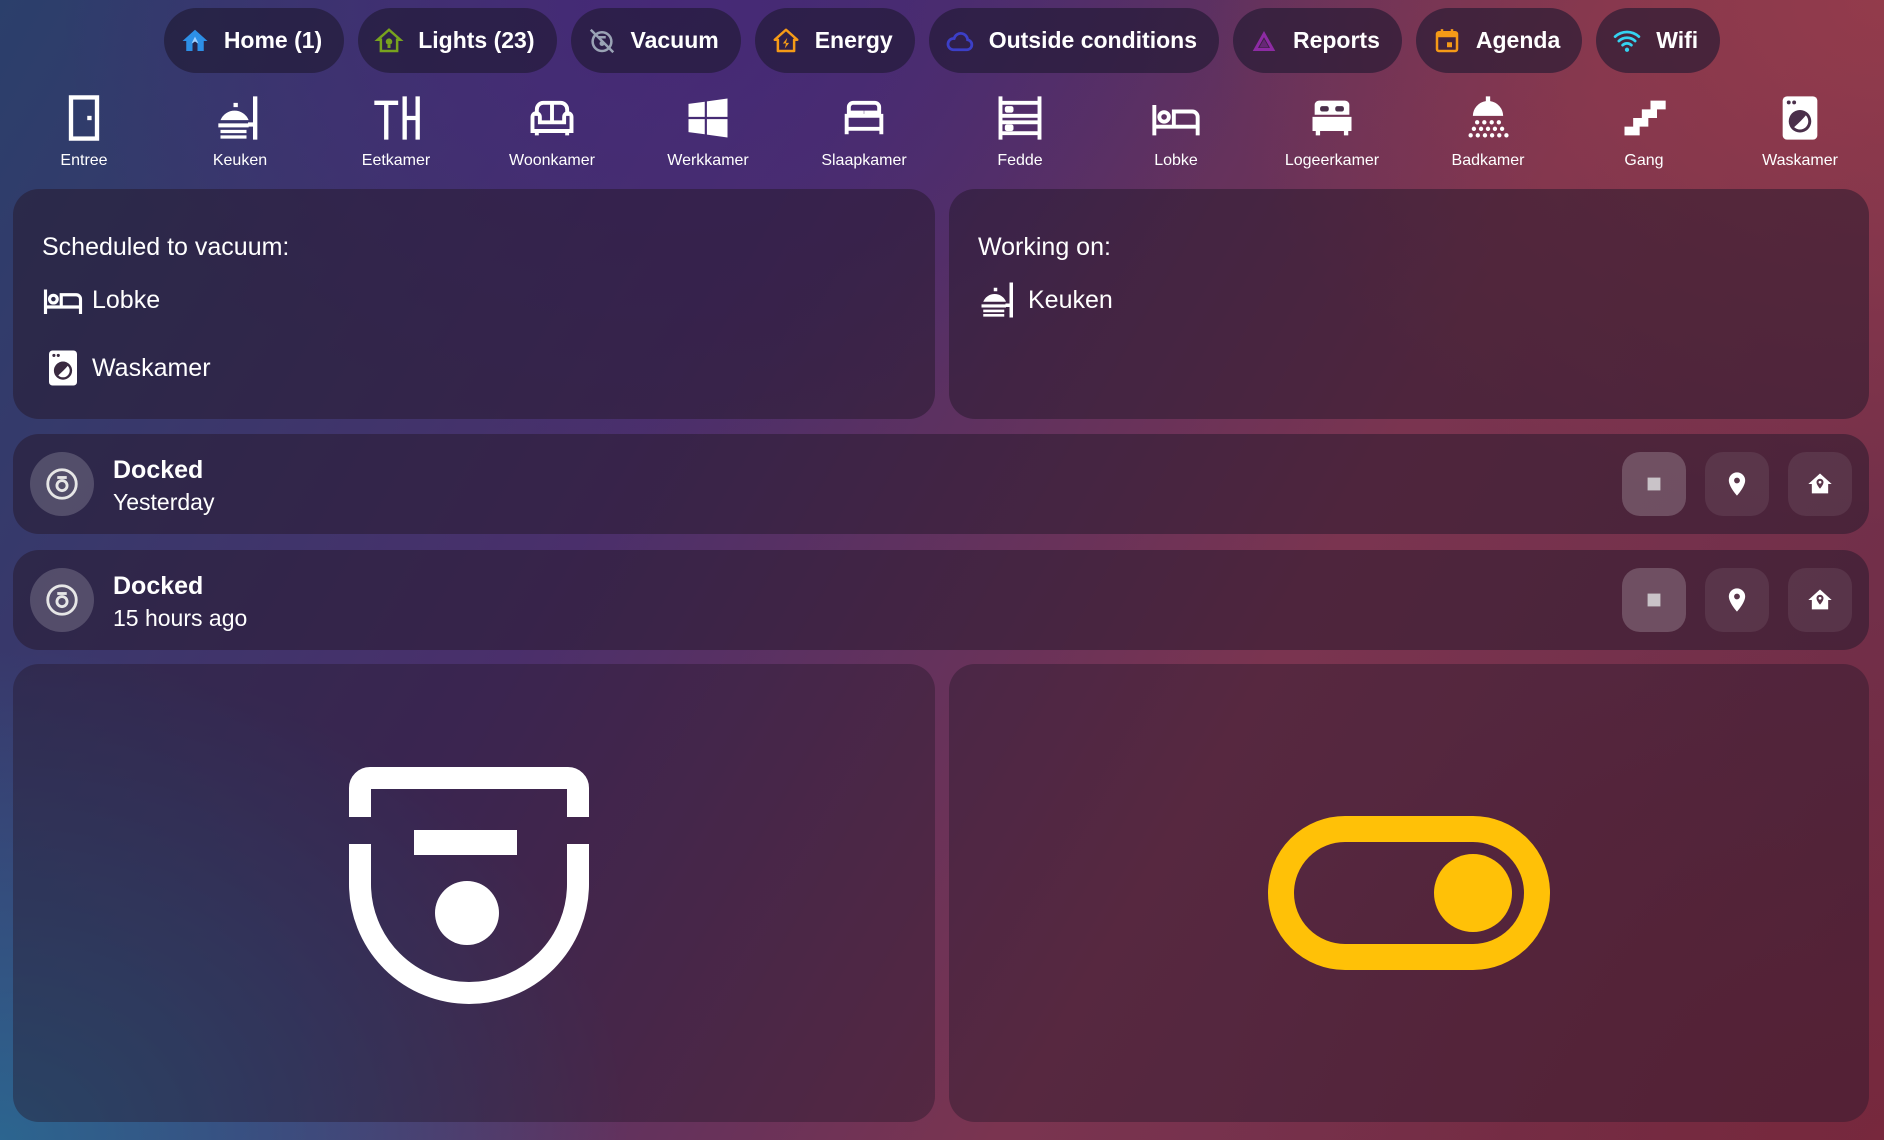  I want to click on chip-home: Home (1), so click(254, 40).